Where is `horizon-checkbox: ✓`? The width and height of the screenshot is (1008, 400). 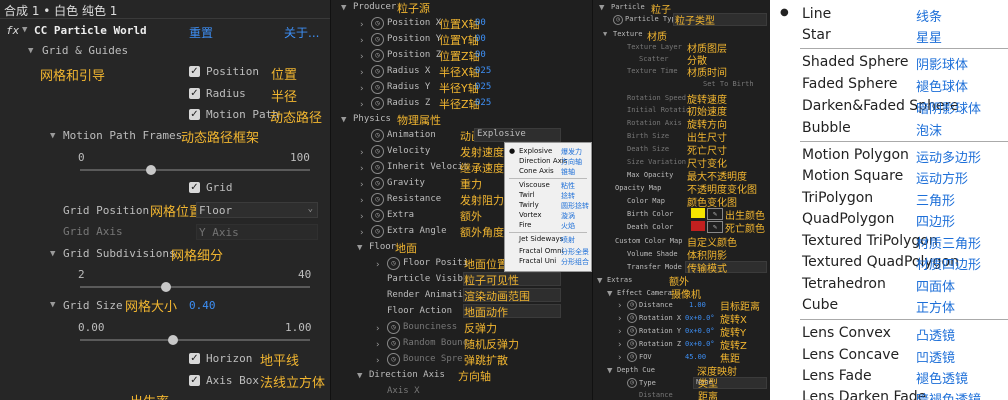 horizon-checkbox: ✓ is located at coordinates (194, 358).